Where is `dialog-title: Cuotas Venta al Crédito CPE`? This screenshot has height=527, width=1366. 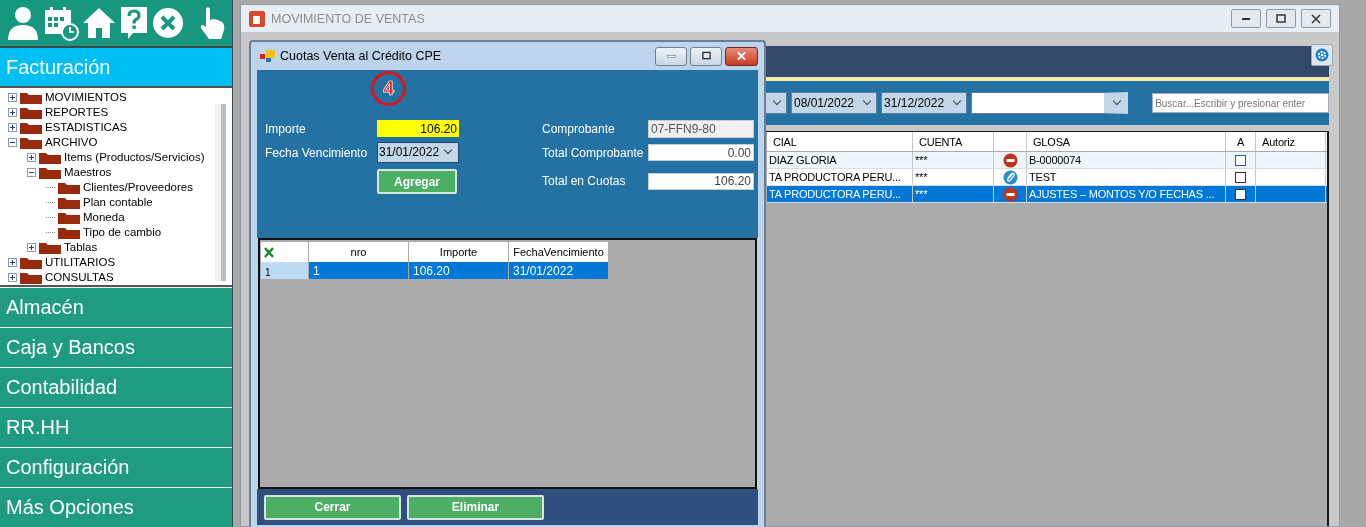 dialog-title: Cuotas Venta al Crédito CPE is located at coordinates (361, 56).